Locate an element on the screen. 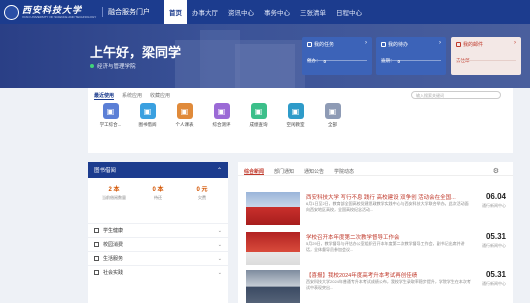  tab-college-news: 学院动态 is located at coordinates (344, 171).